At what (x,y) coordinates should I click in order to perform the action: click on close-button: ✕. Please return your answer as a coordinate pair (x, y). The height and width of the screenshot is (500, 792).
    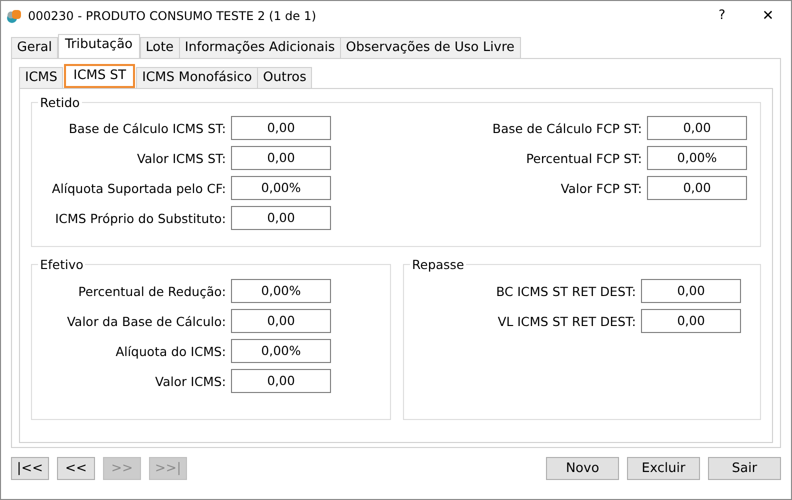
    Looking at the image, I should click on (768, 15).